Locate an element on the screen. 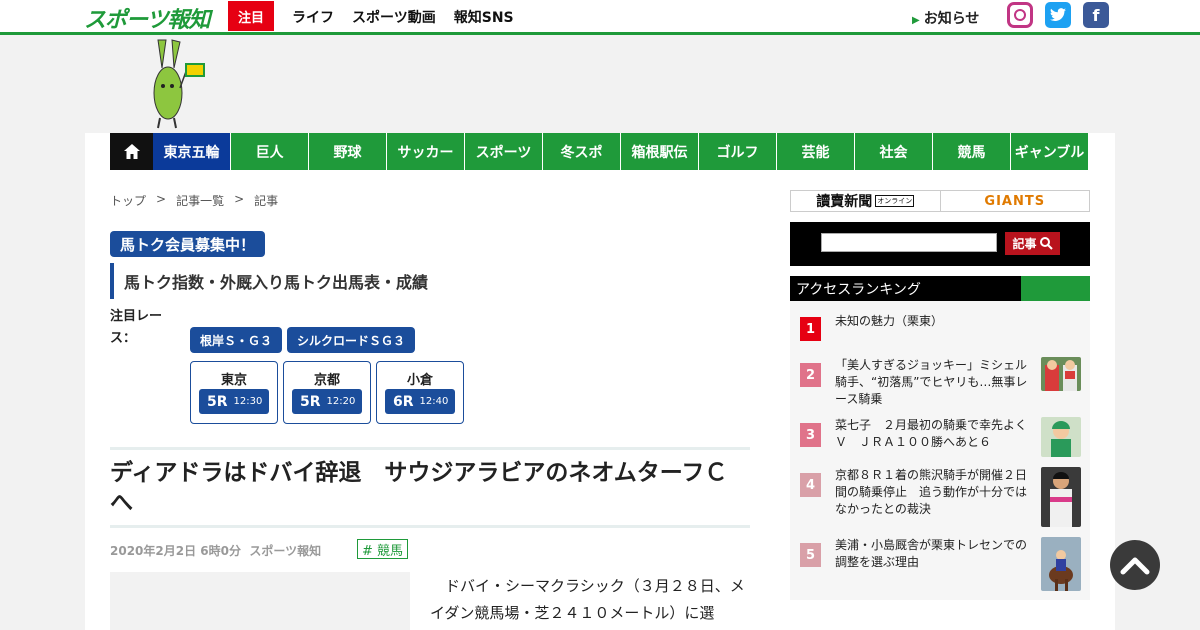 The width and height of the screenshot is (1200, 630). venue-tokyo: 東京 5R 12:30 is located at coordinates (234, 392).